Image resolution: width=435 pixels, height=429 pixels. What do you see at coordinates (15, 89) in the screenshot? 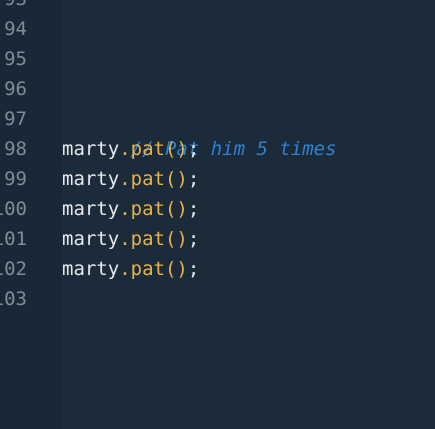
I see `line-number: 96` at bounding box center [15, 89].